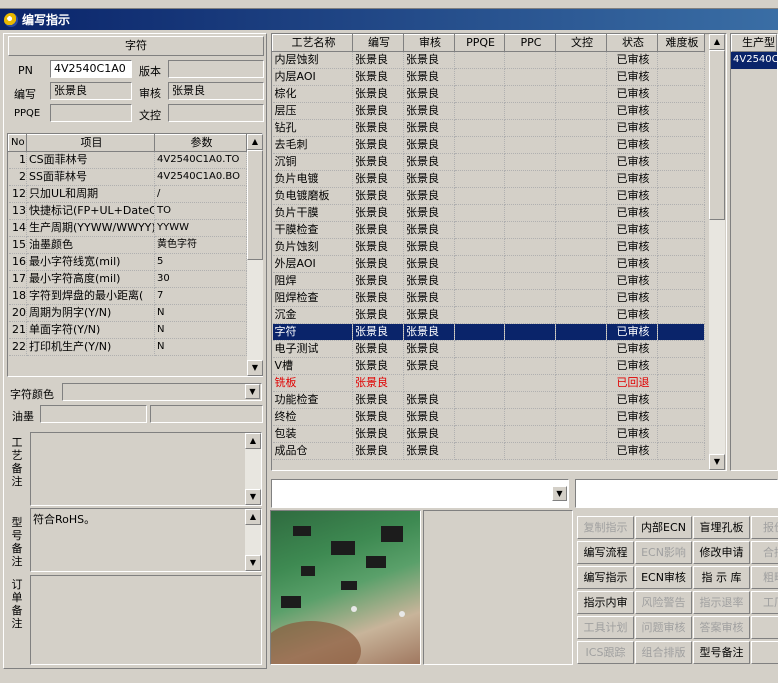  I want to click on action-button: 工具计划, so click(605, 627).